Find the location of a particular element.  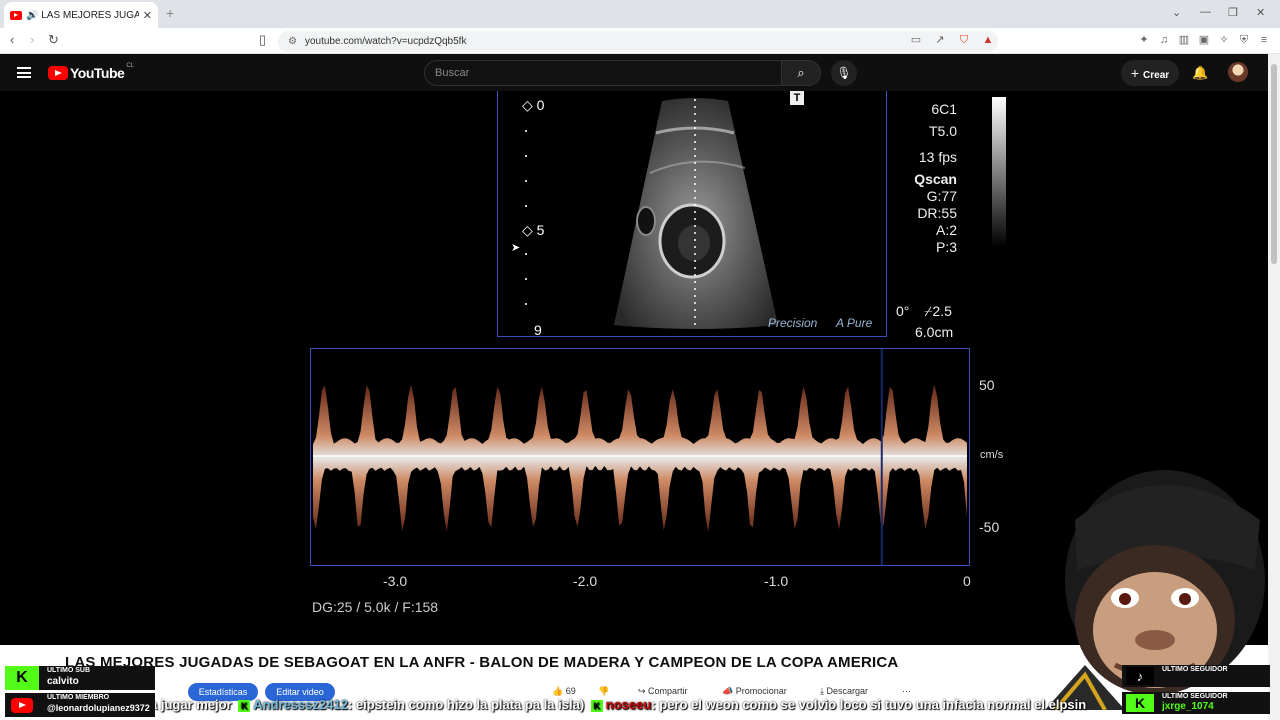

youtube-logo: YouTube CL is located at coordinates (91, 72).